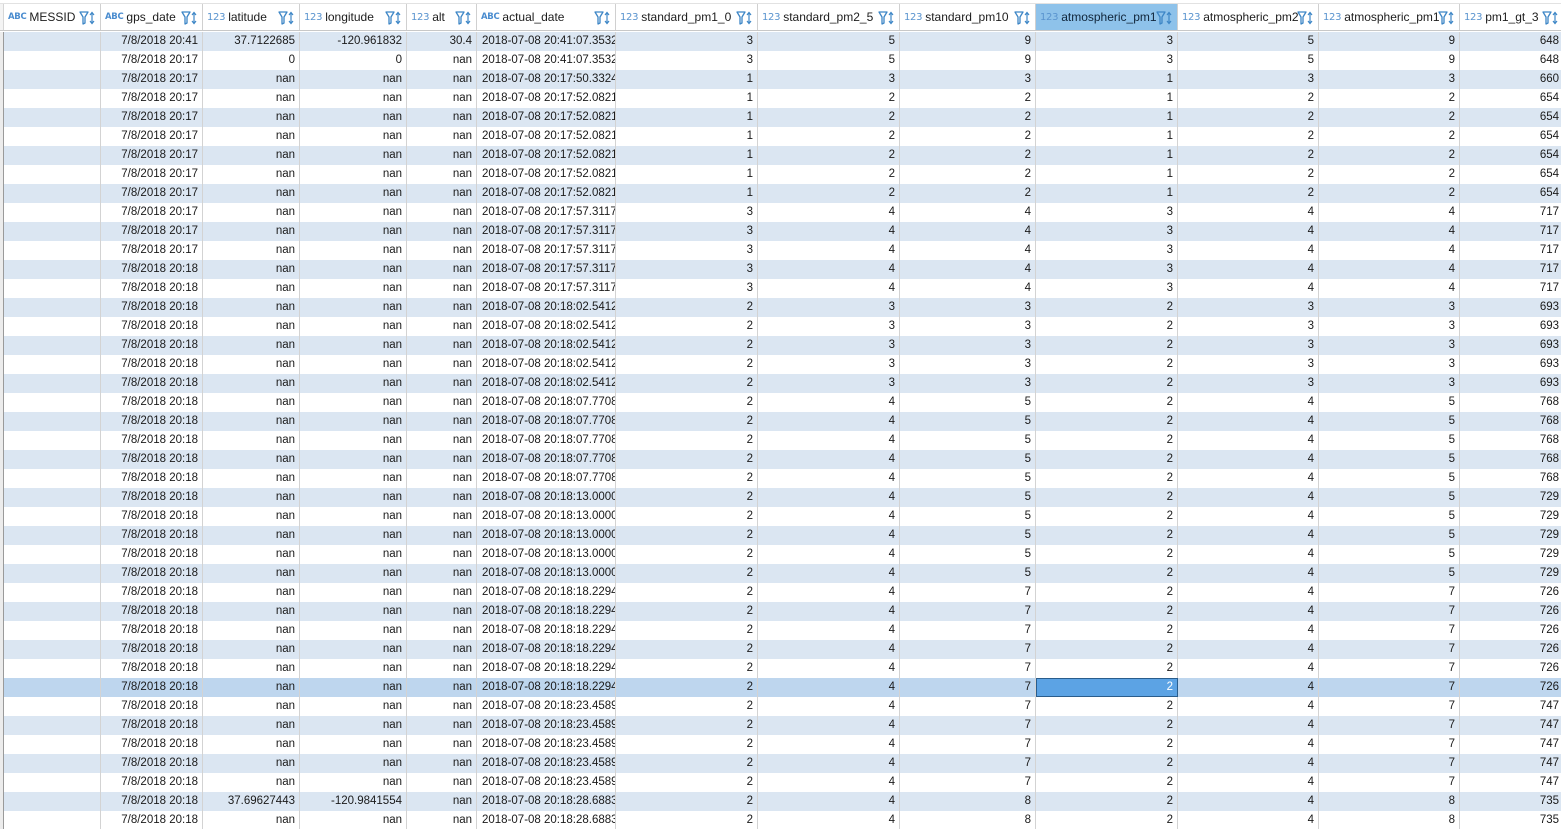 Image resolution: width=1561 pixels, height=829 pixels. I want to click on cell-pm1_gt_3: 654, so click(1510, 136).